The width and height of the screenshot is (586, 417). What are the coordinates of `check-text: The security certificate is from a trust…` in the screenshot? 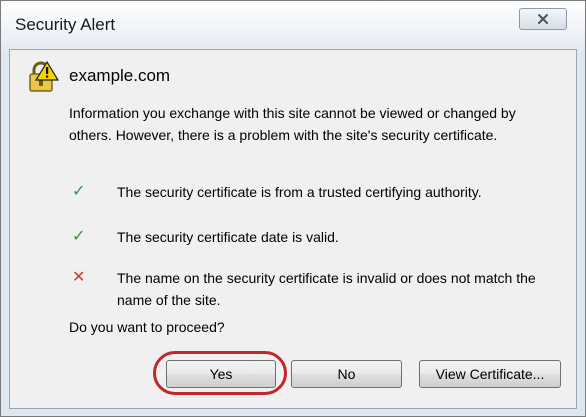 It's located at (299, 192).